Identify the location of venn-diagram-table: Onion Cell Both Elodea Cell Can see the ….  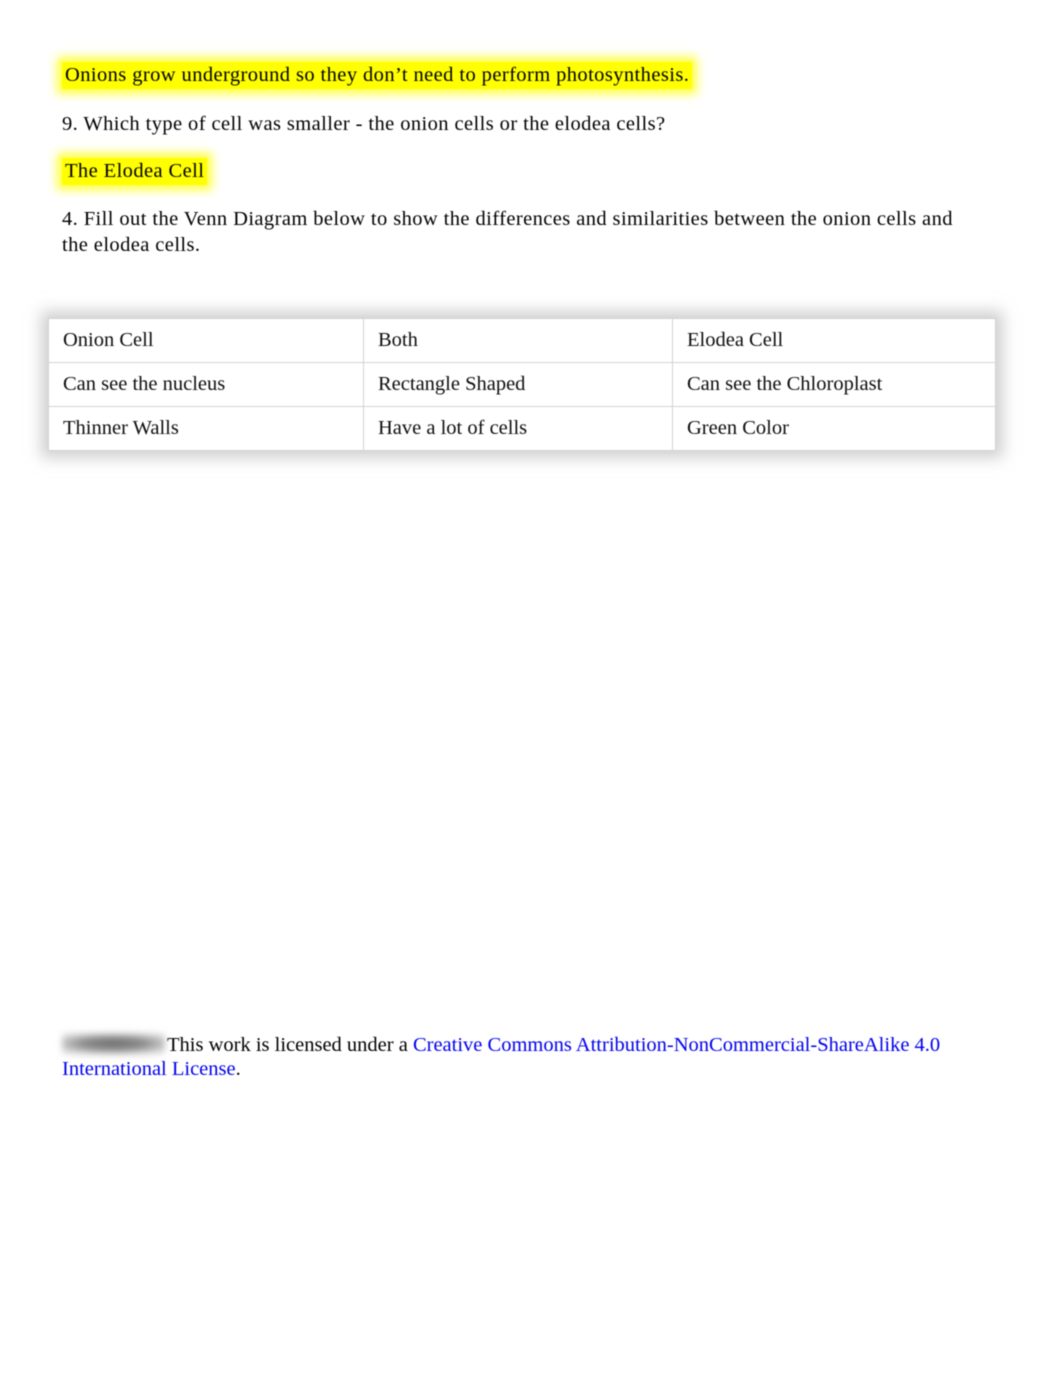
(522, 384).